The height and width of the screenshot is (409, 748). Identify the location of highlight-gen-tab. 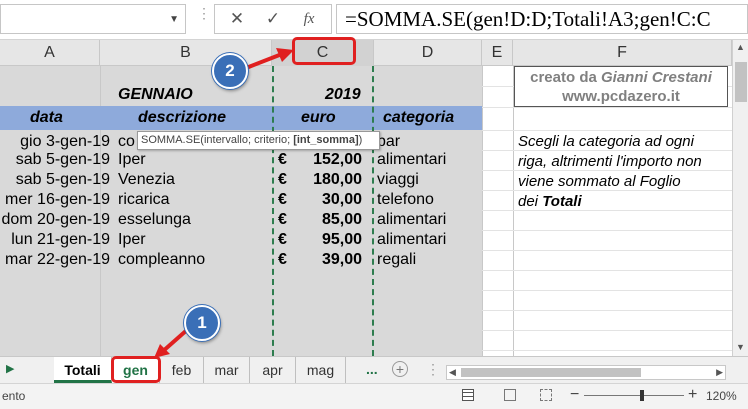
(136, 369).